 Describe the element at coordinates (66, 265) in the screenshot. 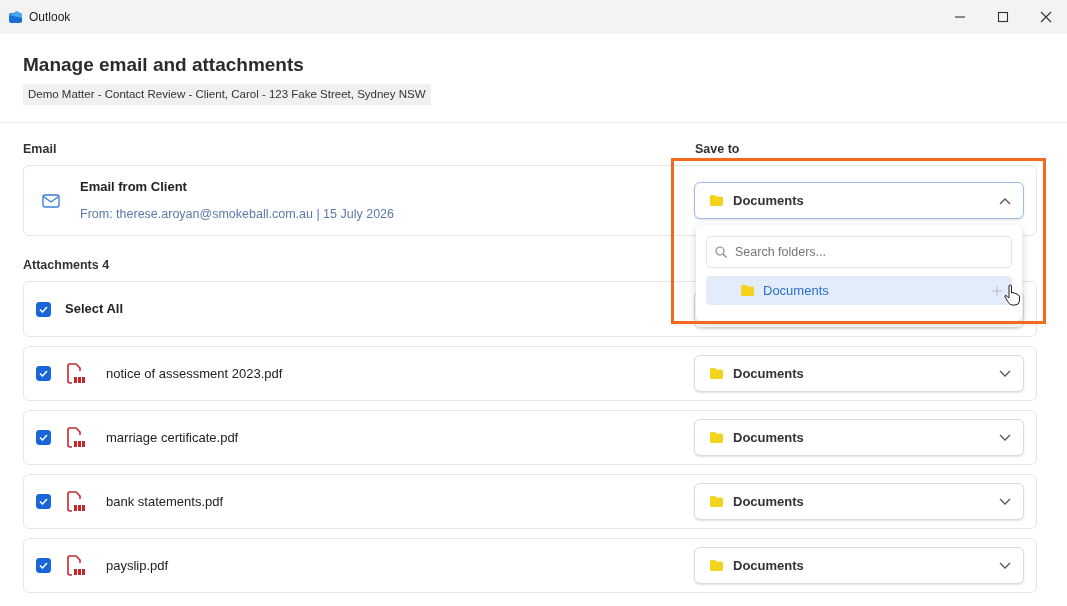

I see `section-label: Attachments 4` at that location.